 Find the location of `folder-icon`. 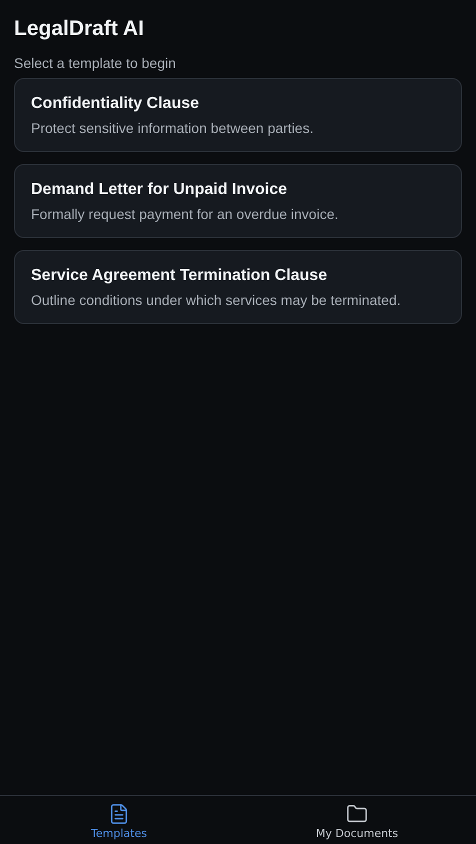

folder-icon is located at coordinates (357, 814).